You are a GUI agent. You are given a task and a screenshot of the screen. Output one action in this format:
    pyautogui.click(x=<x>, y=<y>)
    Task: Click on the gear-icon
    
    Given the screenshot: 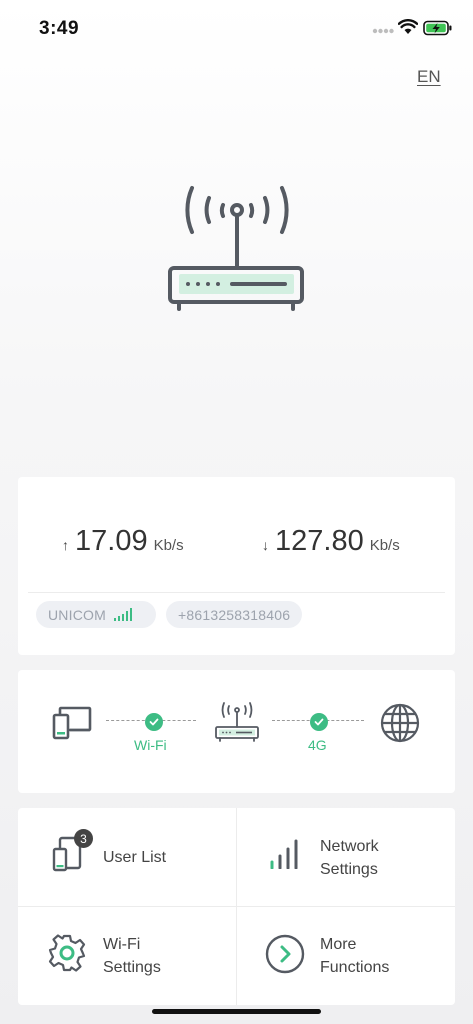 What is the action you would take?
    pyautogui.click(x=67, y=953)
    